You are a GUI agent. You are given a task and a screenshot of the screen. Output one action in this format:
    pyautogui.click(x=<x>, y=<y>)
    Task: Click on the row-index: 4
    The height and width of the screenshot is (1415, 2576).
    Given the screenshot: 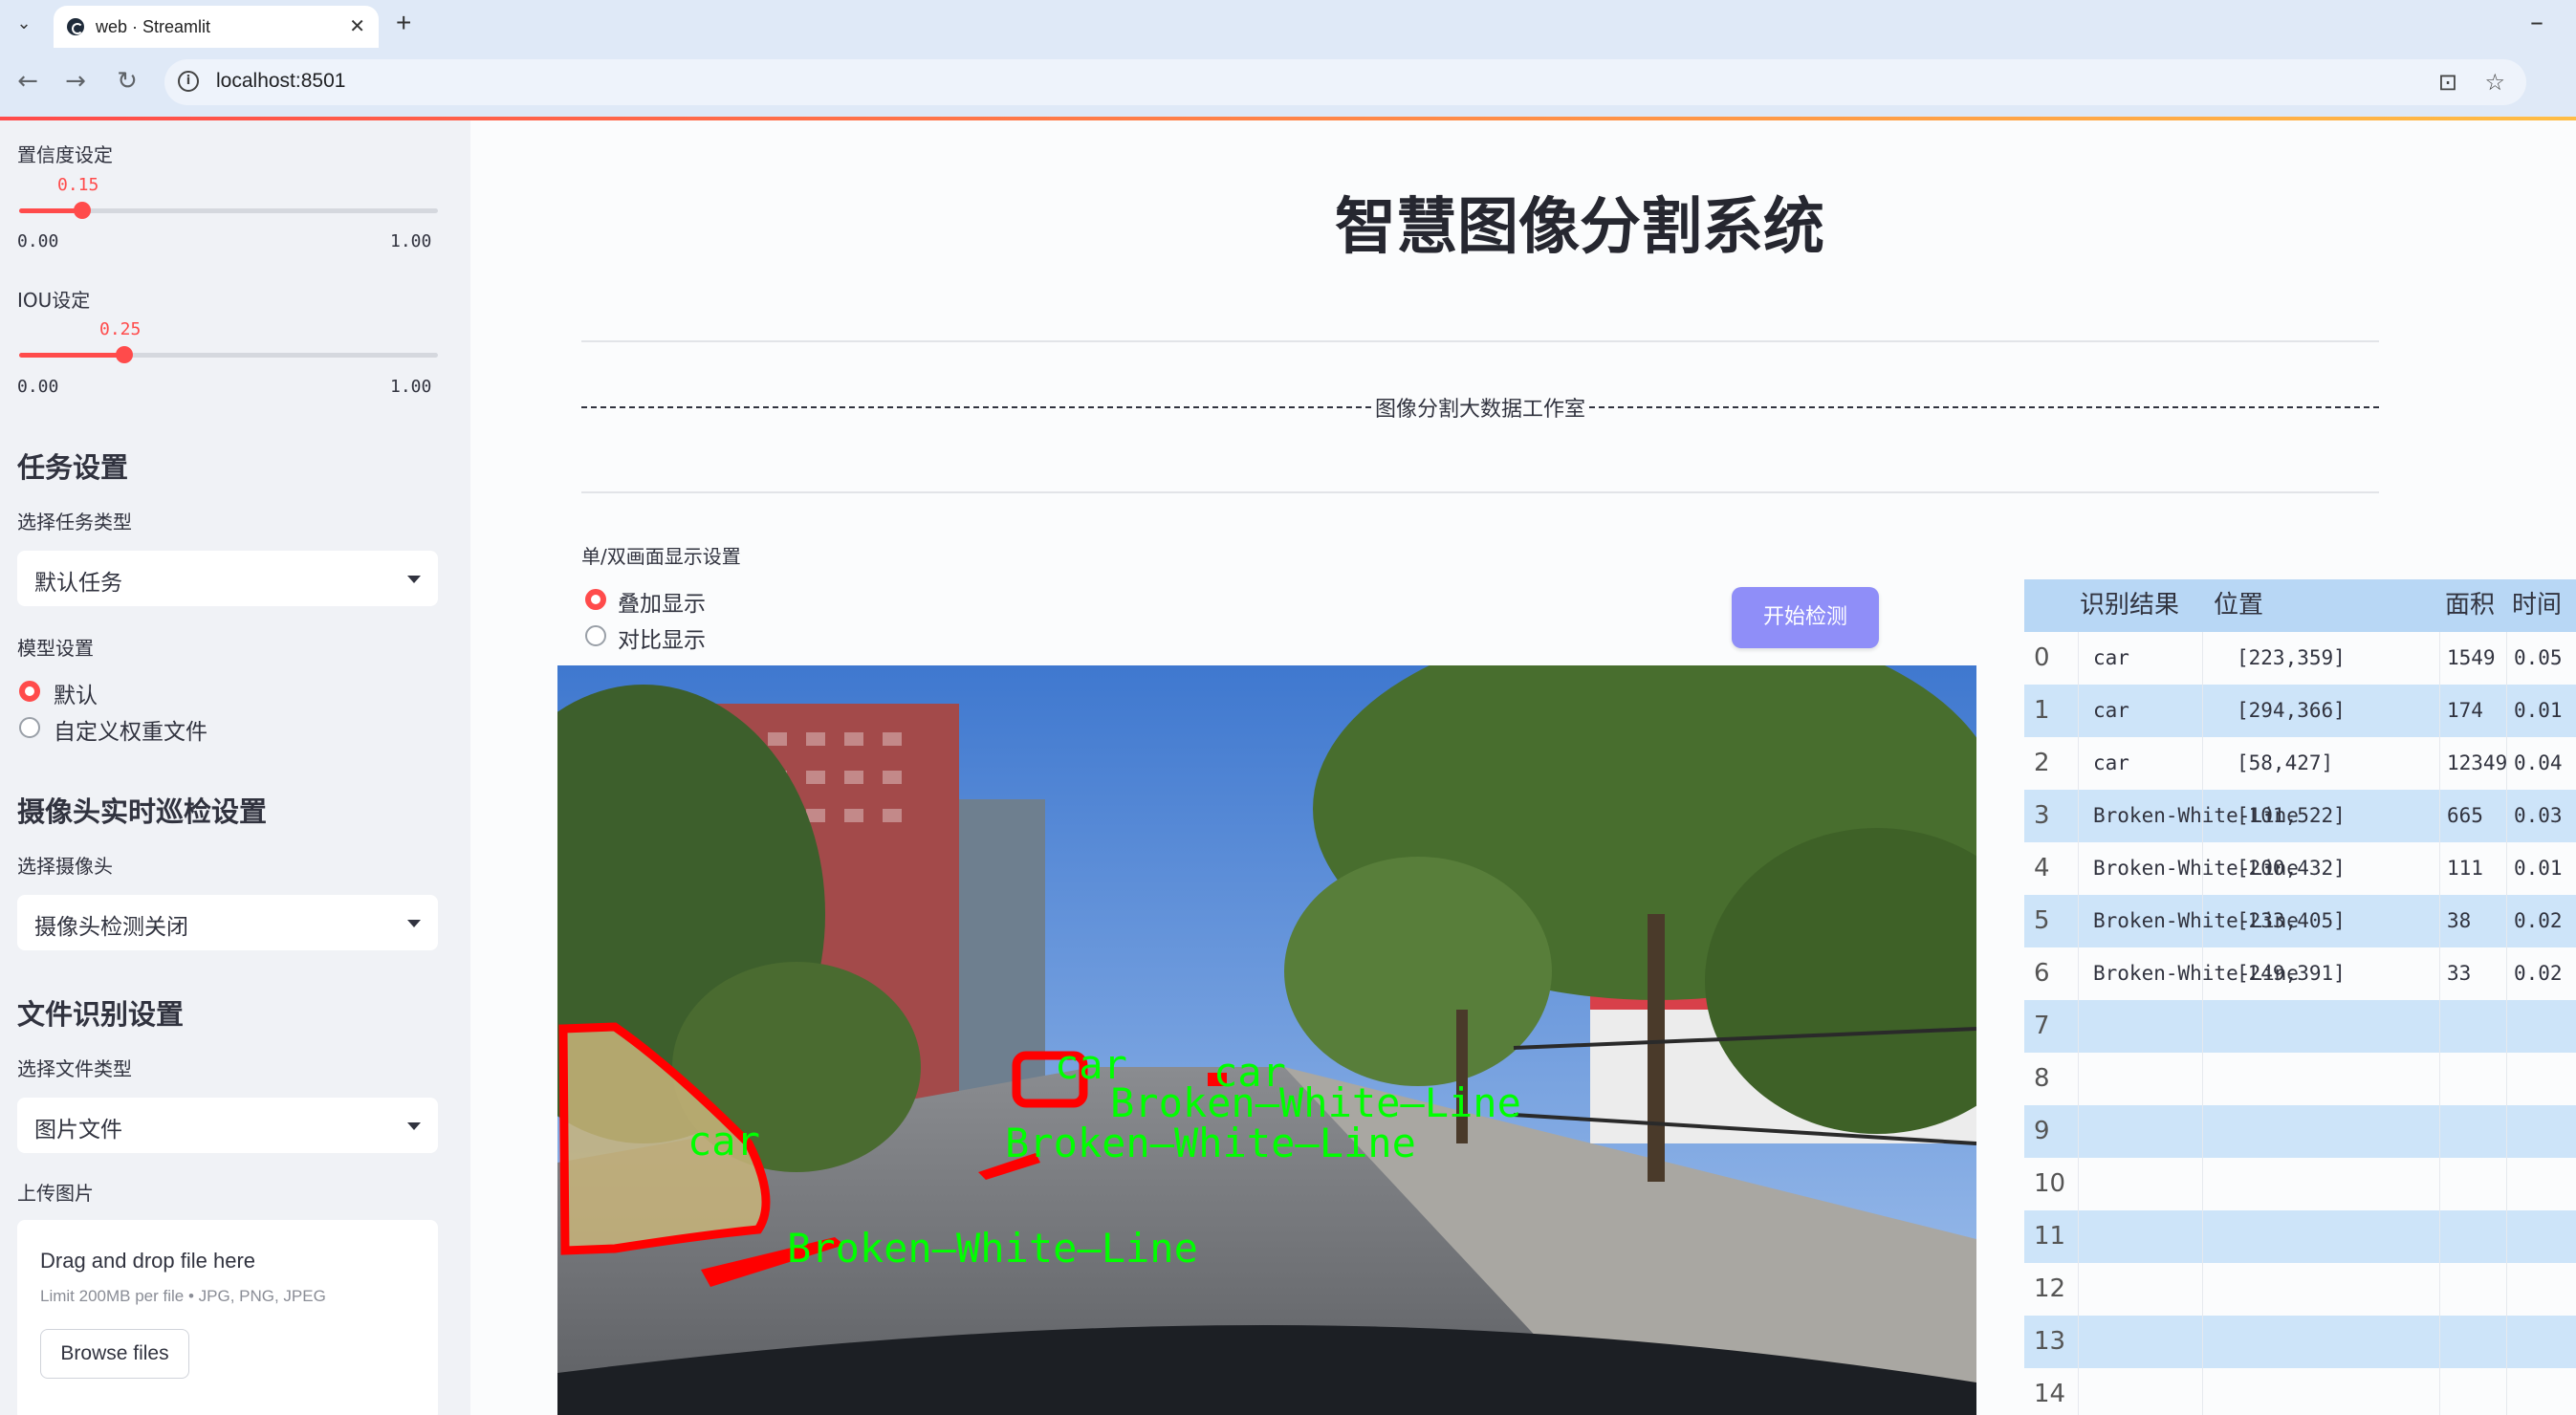 What is the action you would take?
    pyautogui.click(x=2042, y=868)
    